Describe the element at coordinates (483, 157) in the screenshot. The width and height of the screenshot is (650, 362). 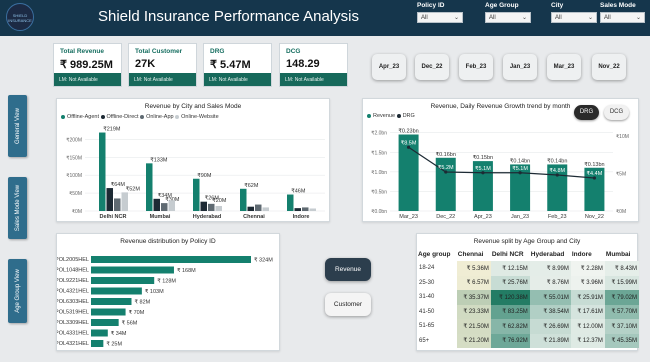
I see `revenue-label: ₹0.15bn` at that location.